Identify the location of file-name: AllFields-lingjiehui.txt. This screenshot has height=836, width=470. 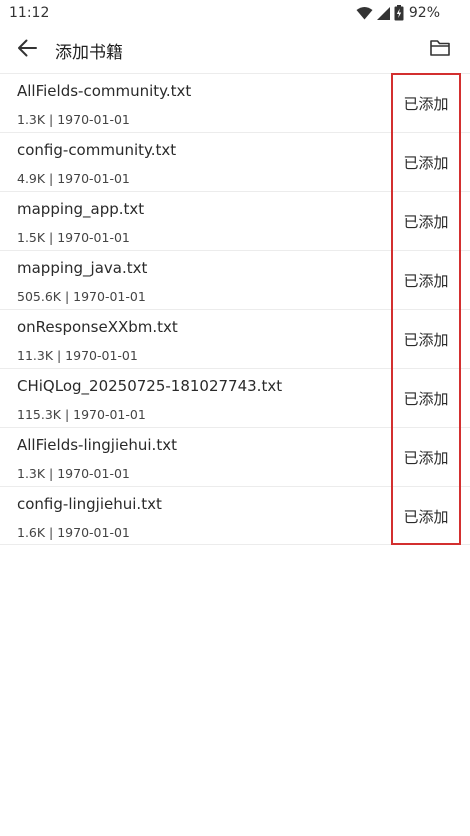
(97, 445).